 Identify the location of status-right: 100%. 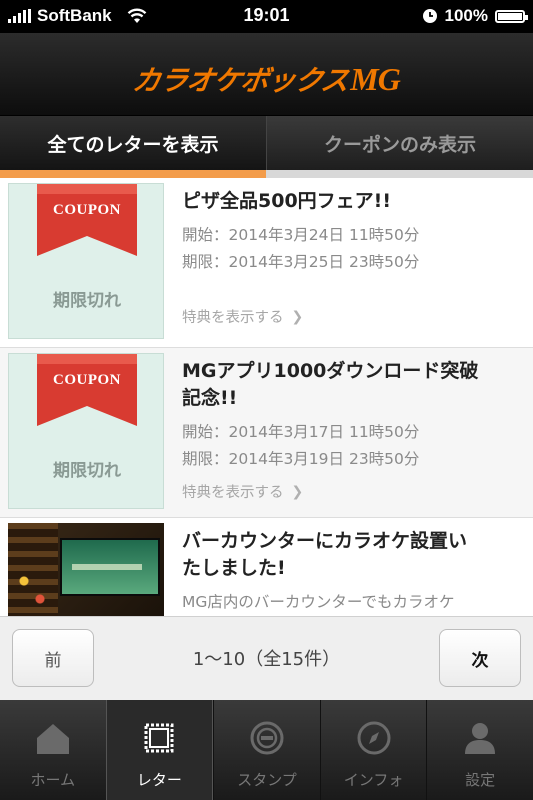
(475, 16).